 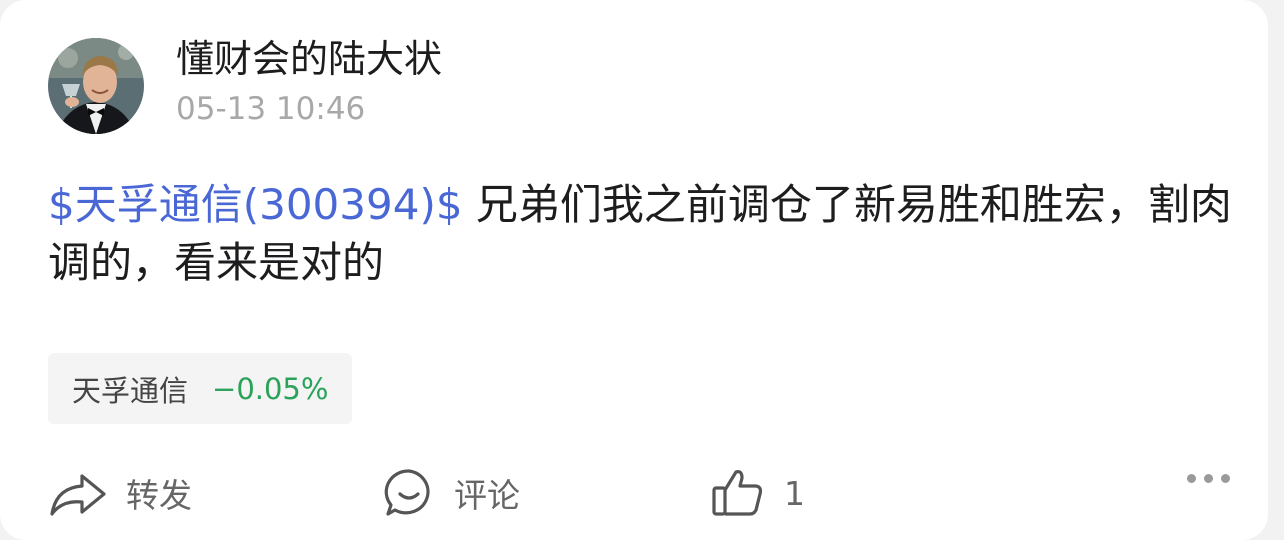 I want to click on more-icon, so click(x=1208, y=478).